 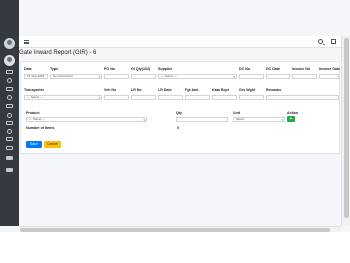 I want to click on type-select: Normal Inward ▾, so click(x=76, y=76).